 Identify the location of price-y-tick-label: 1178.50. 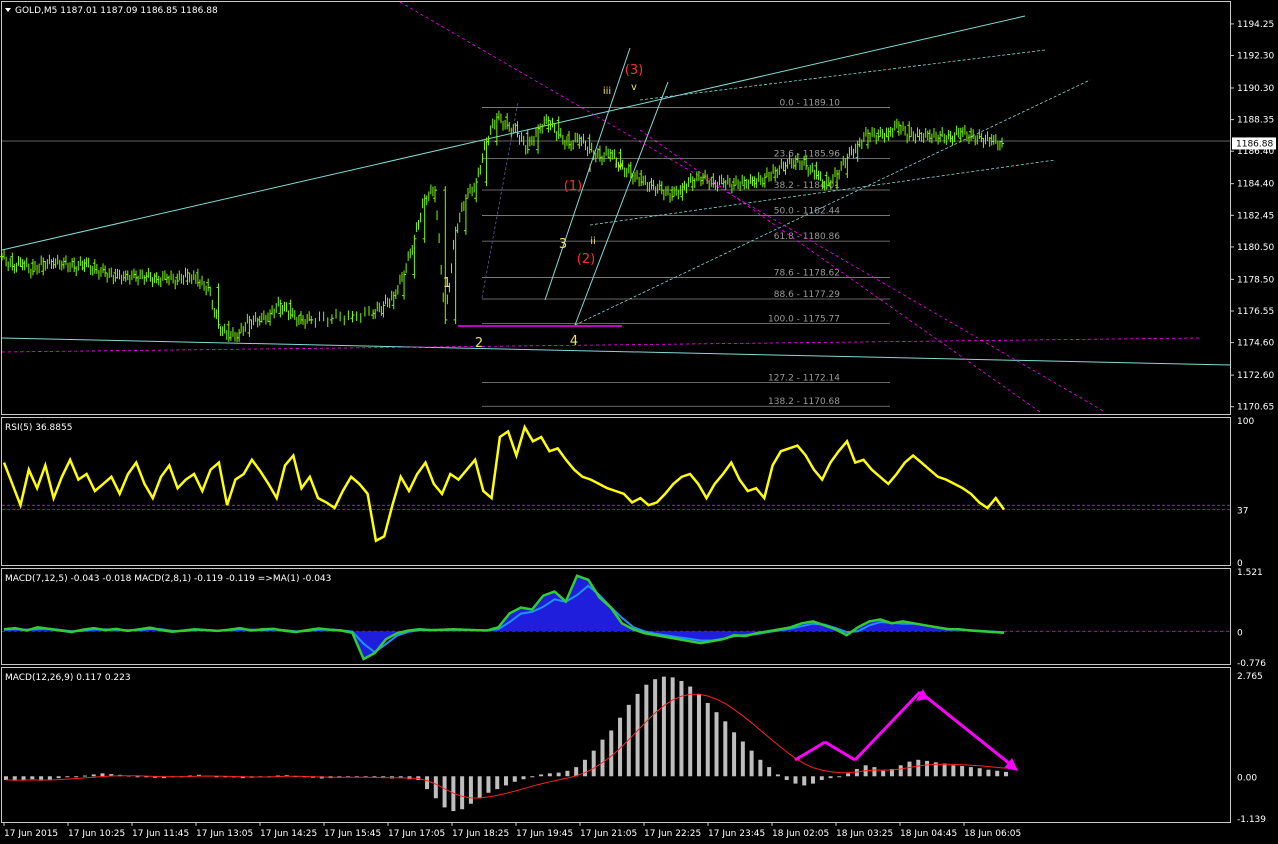
(1255, 280).